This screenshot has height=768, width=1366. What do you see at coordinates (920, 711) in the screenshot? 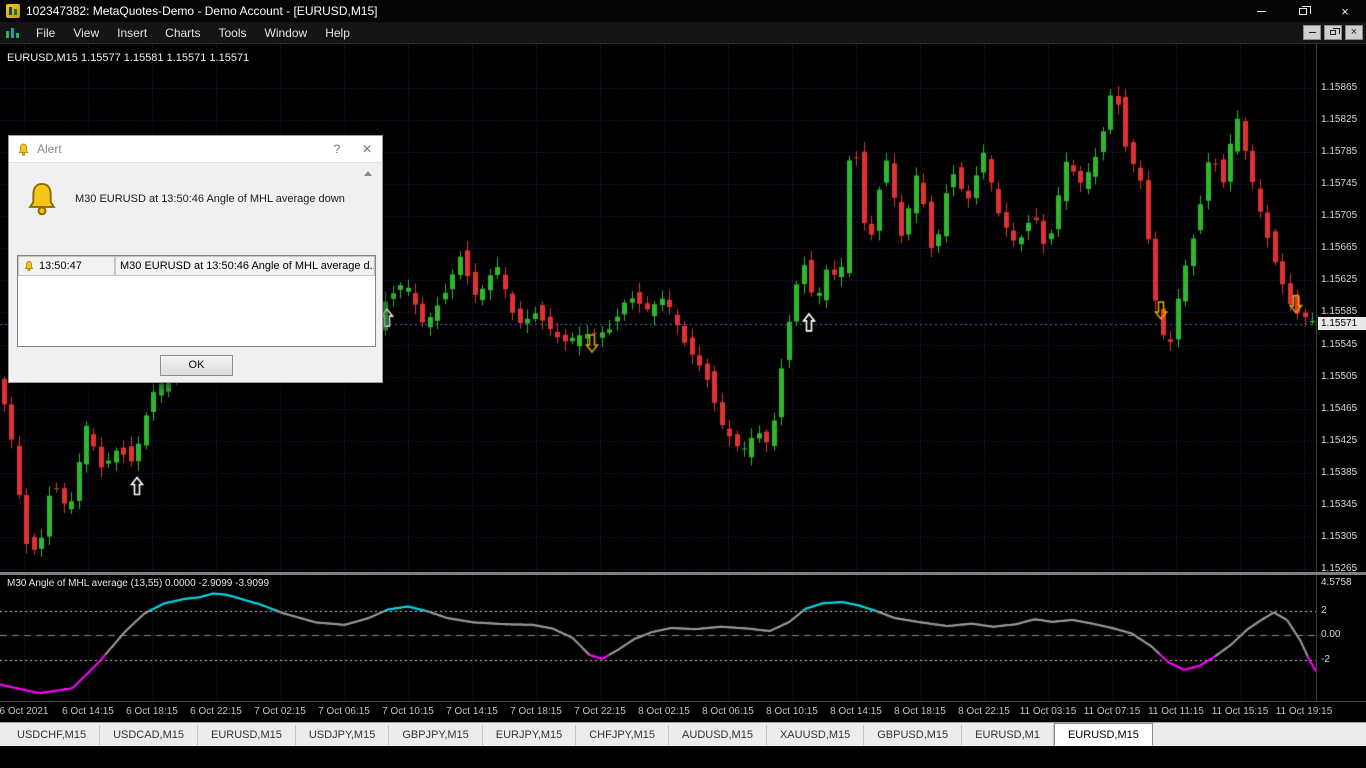
I see `time-axis-label: 8 Oct 18:15` at bounding box center [920, 711].